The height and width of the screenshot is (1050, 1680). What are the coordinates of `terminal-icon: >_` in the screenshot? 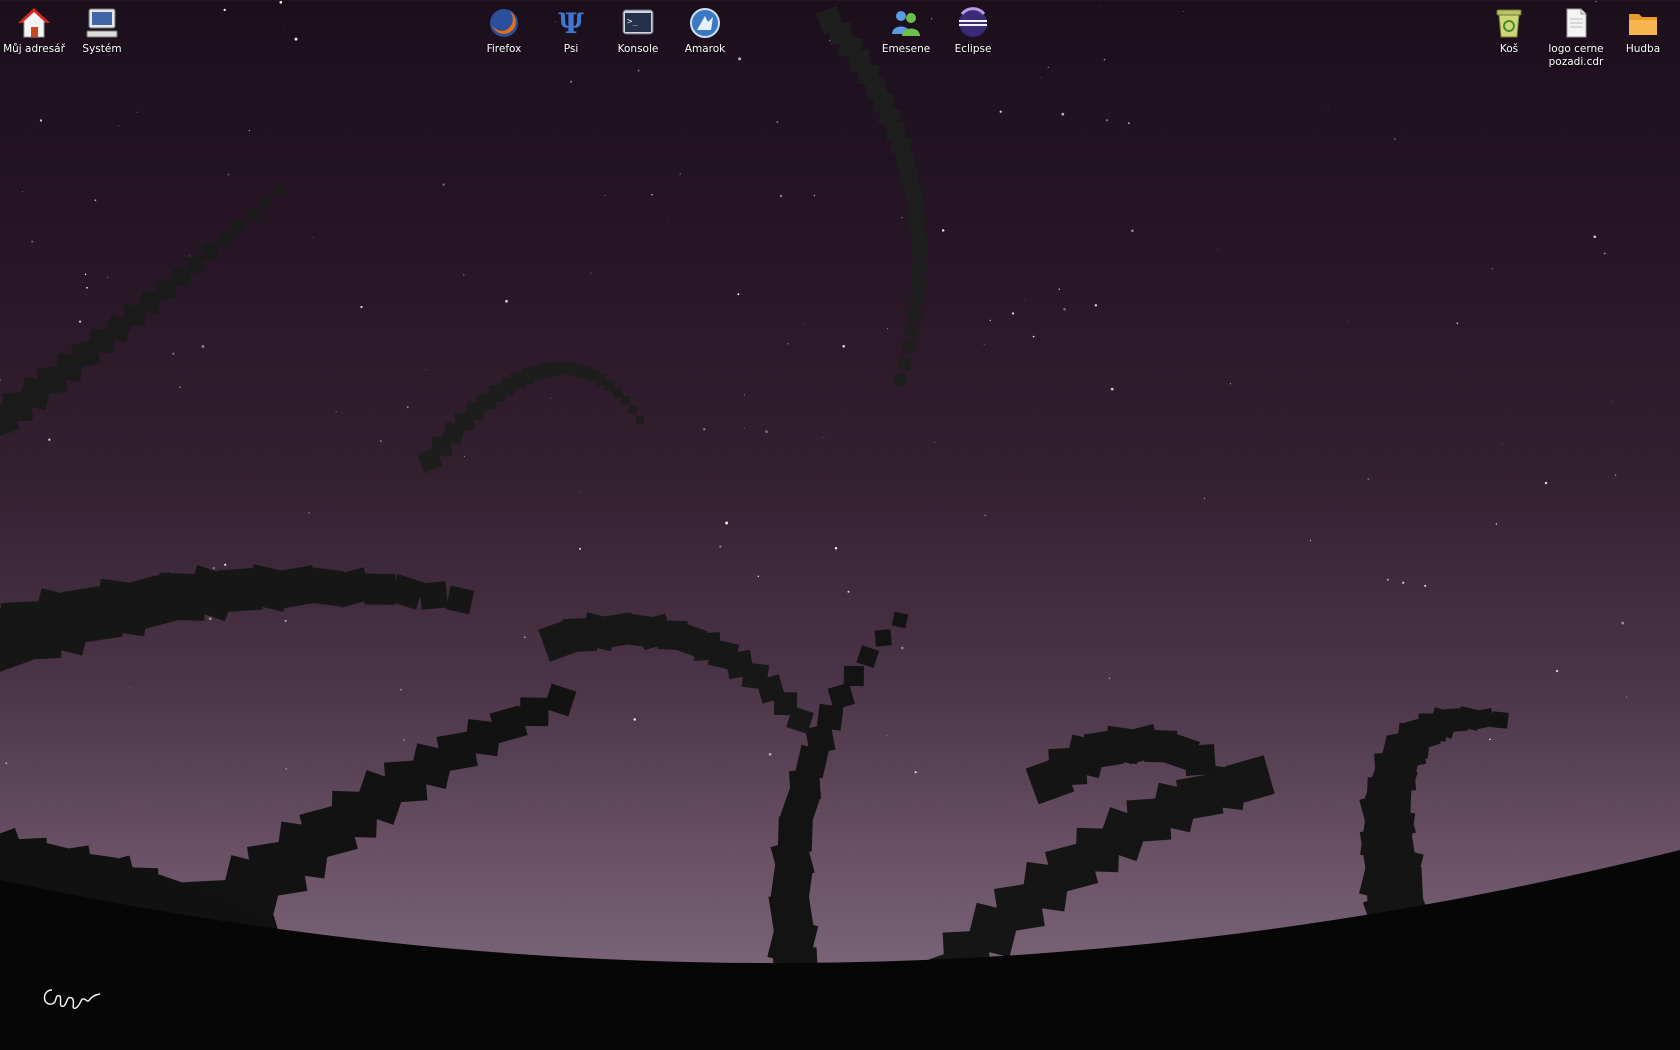 It's located at (638, 22).